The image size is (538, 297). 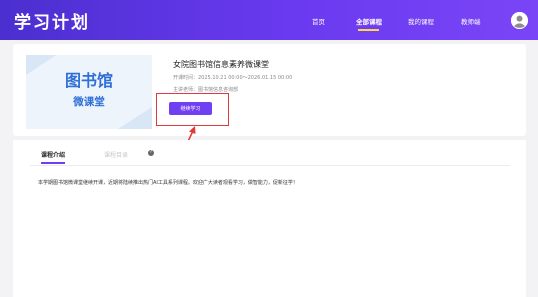 What do you see at coordinates (53, 154) in the screenshot?
I see `tab-course-intro: 课程介绍` at bounding box center [53, 154].